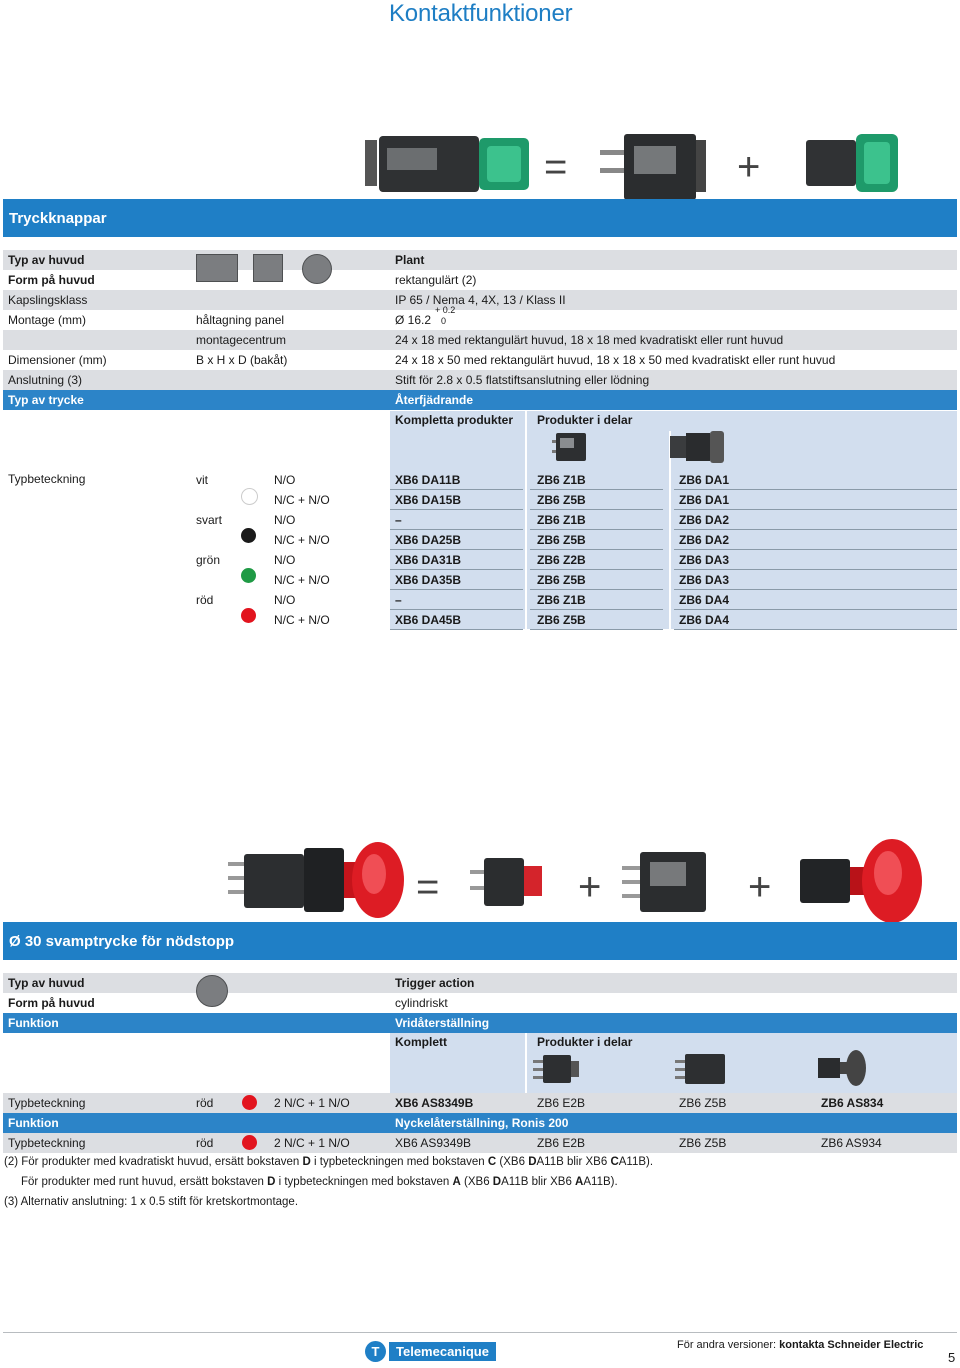 The width and height of the screenshot is (960, 1368). I want to click on product-row: N/C + N/O XB6 DA15B ZB6 Z5B ZB6 DA1, so click(480, 500).